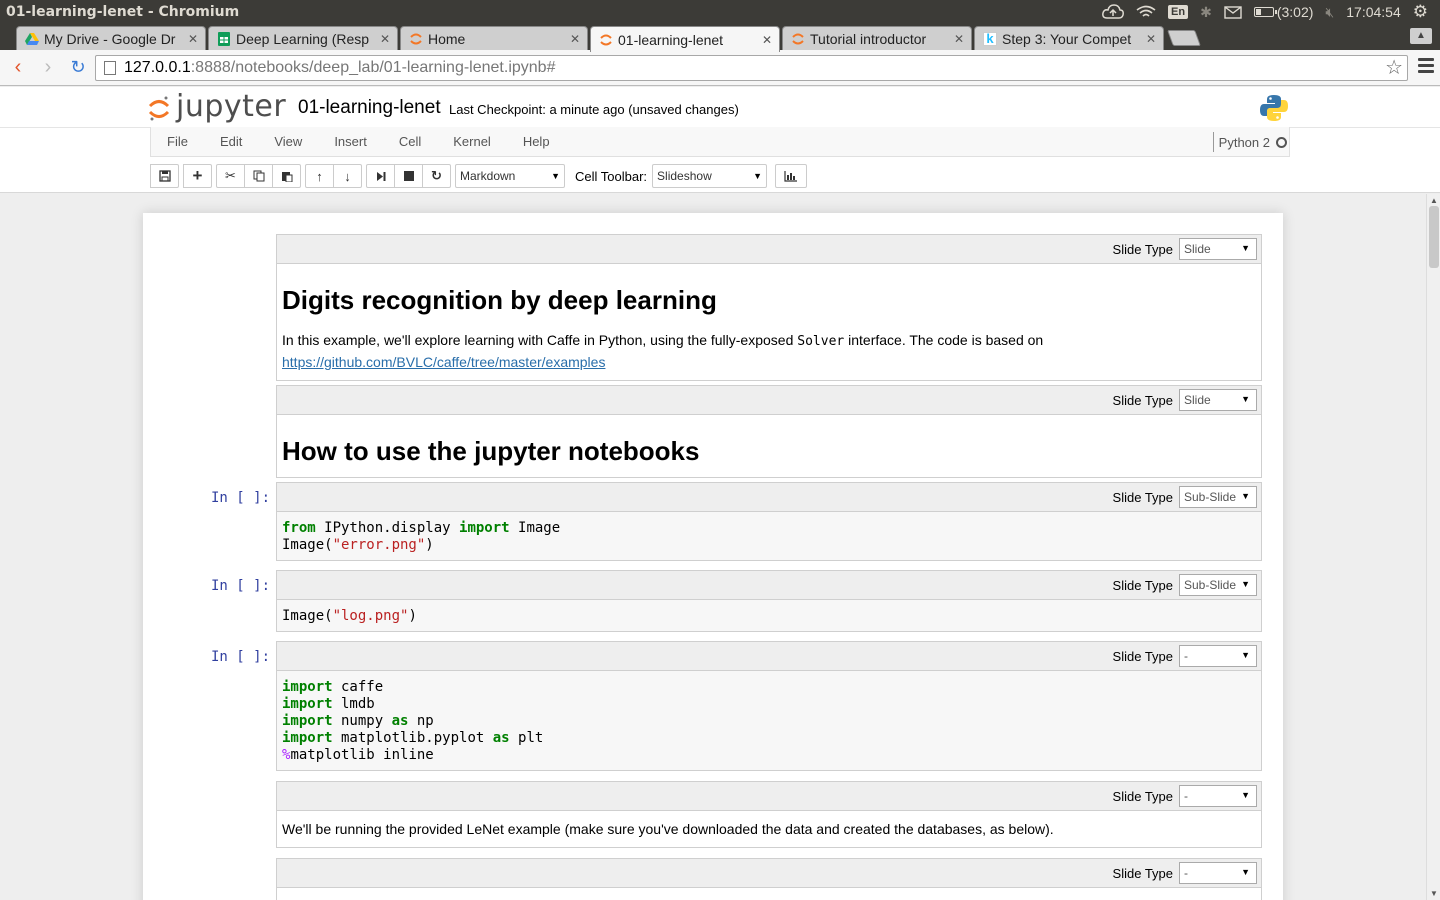 Image resolution: width=1440 pixels, height=900 pixels. What do you see at coordinates (177, 141) in the screenshot?
I see `menu-file: File` at bounding box center [177, 141].